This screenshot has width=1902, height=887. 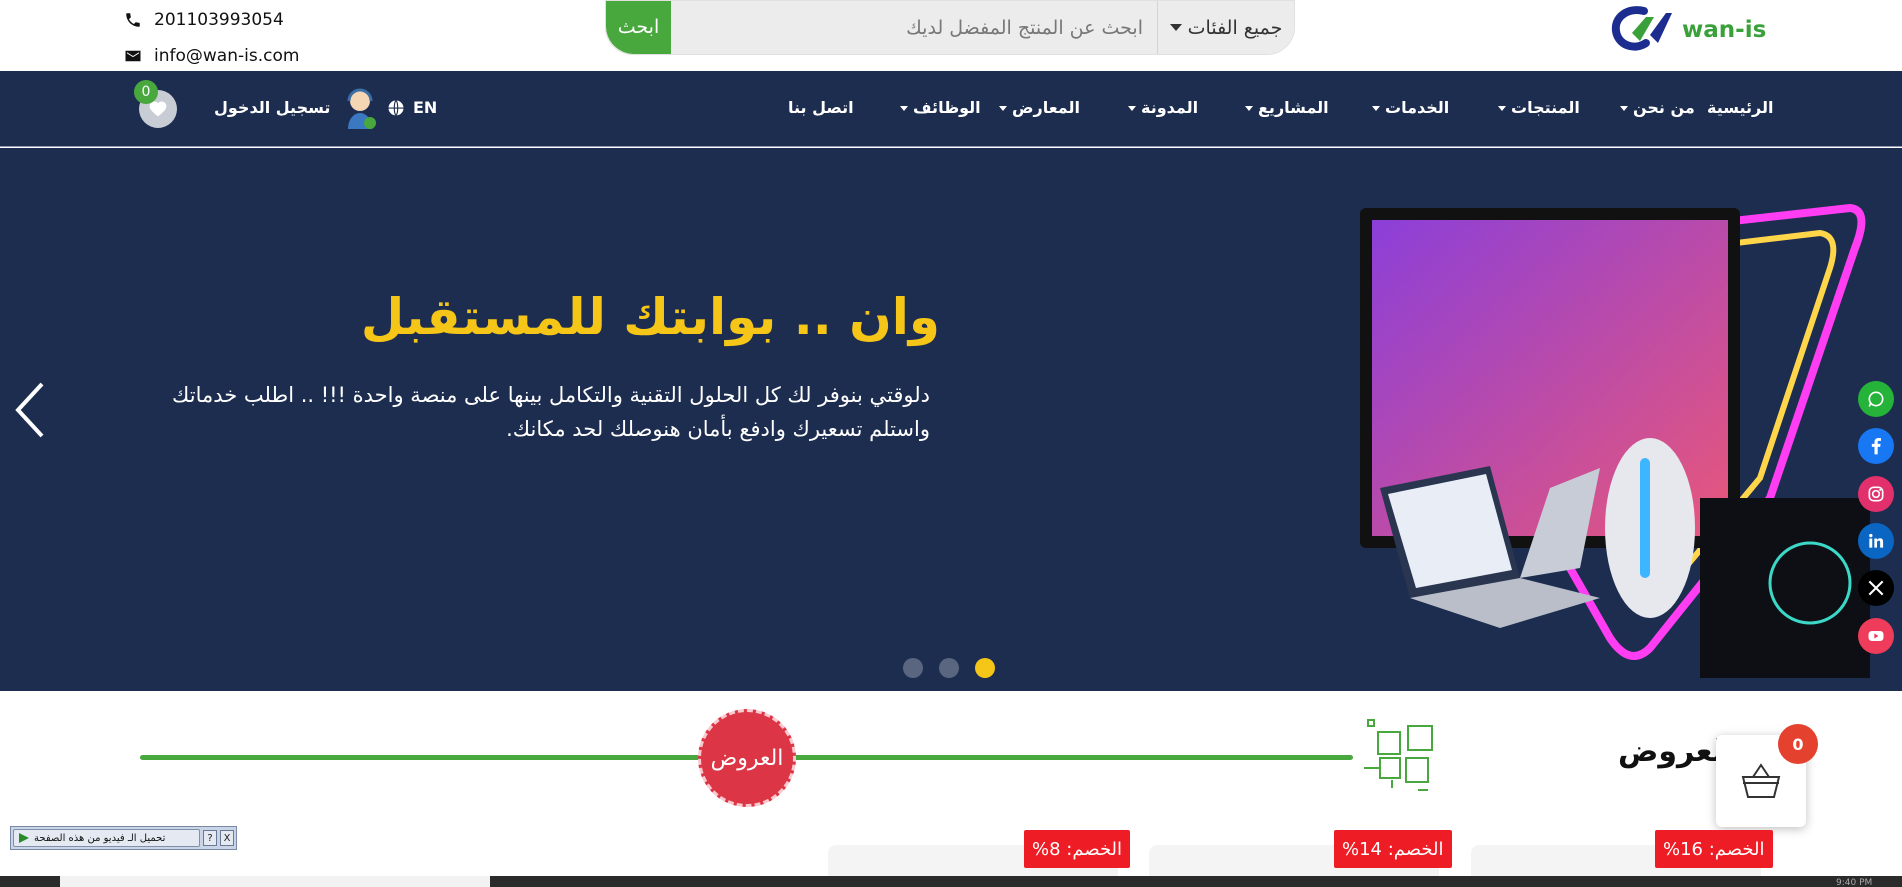 I want to click on hero-title: وان .. بوابتك للمستقبل, so click(x=650, y=317).